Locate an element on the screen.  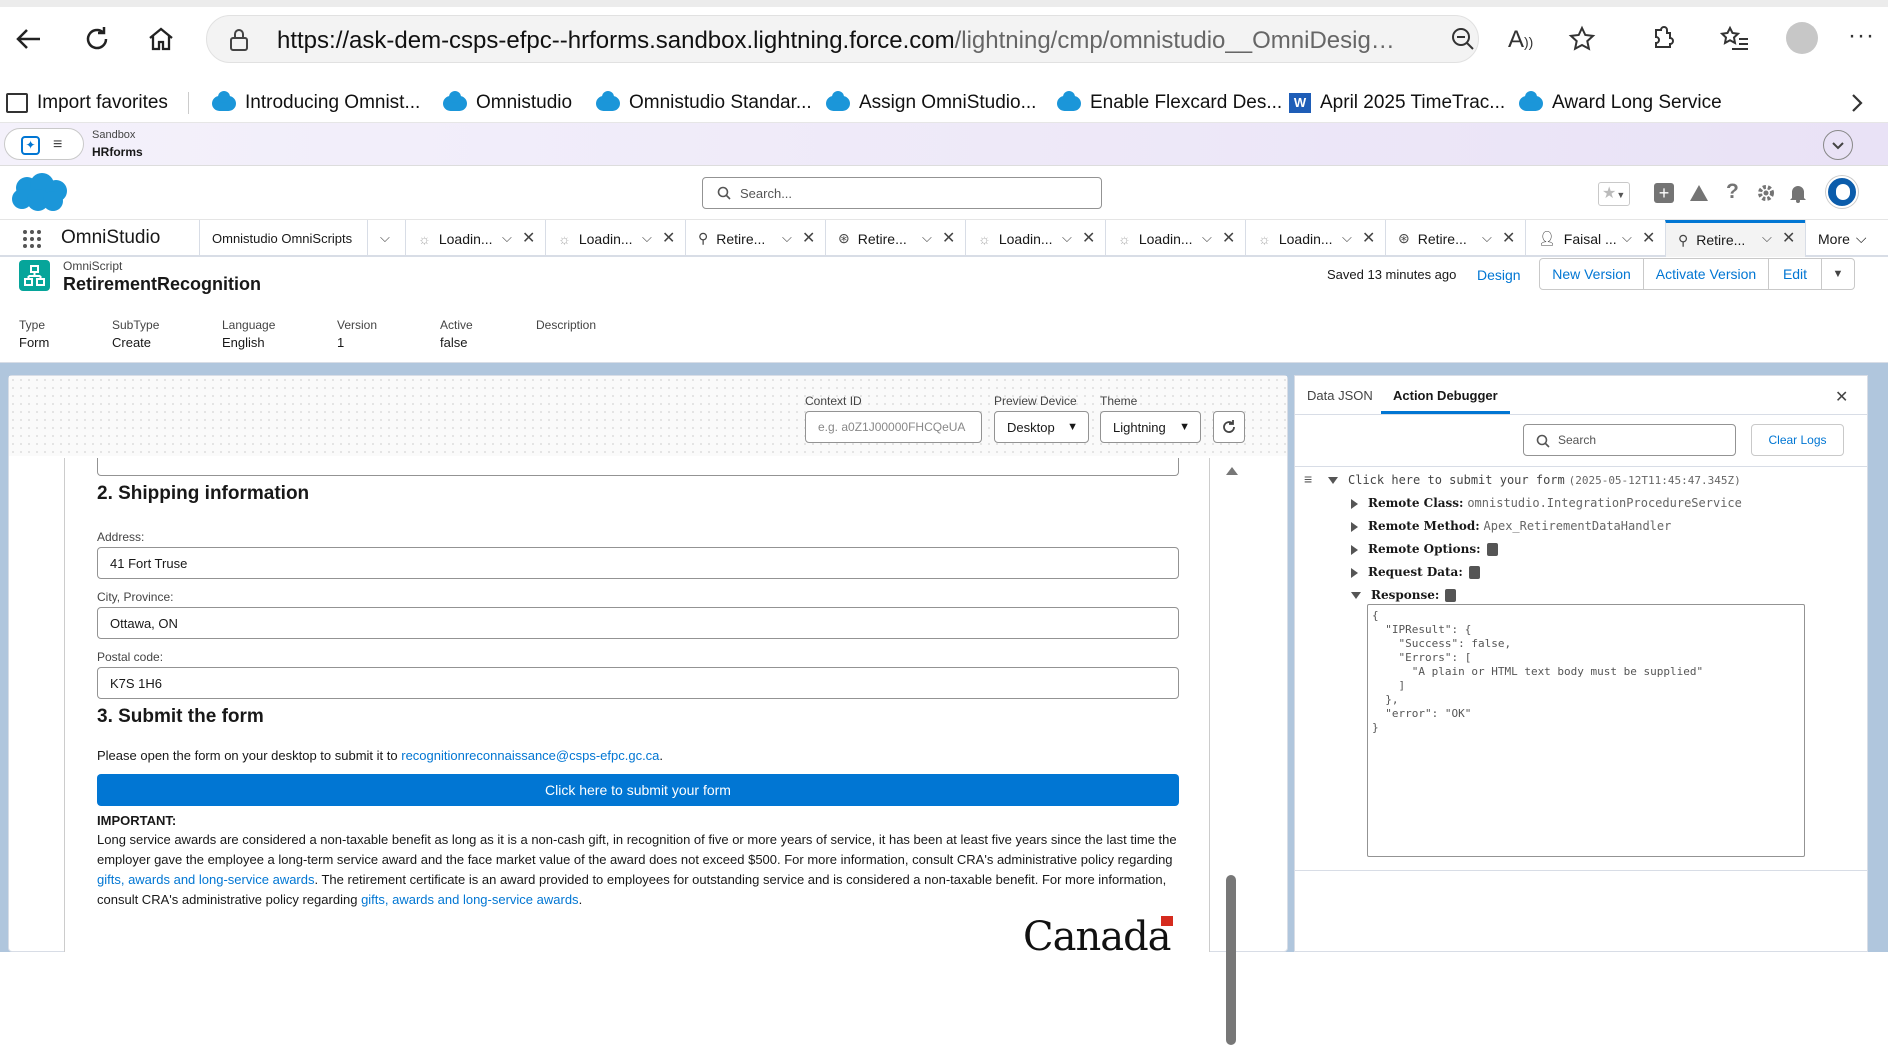
response-row: Response: is located at coordinates (1404, 595).